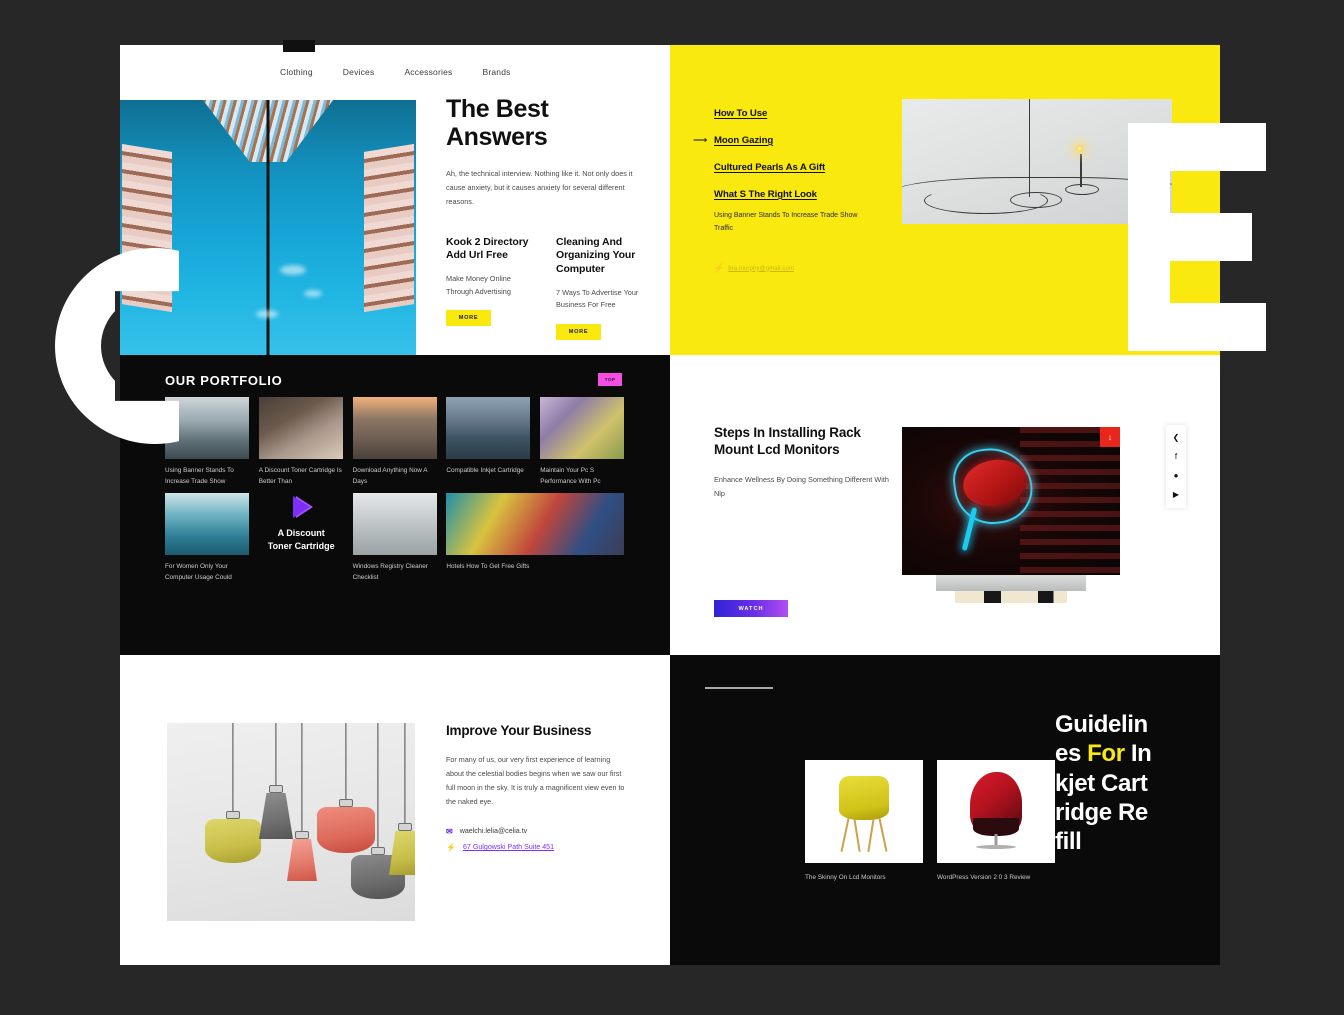 This screenshot has height=1015, width=1344. Describe the element at coordinates (494, 831) in the screenshot. I see `improve-email-value: waelchi.lelia@celia.tv` at that location.